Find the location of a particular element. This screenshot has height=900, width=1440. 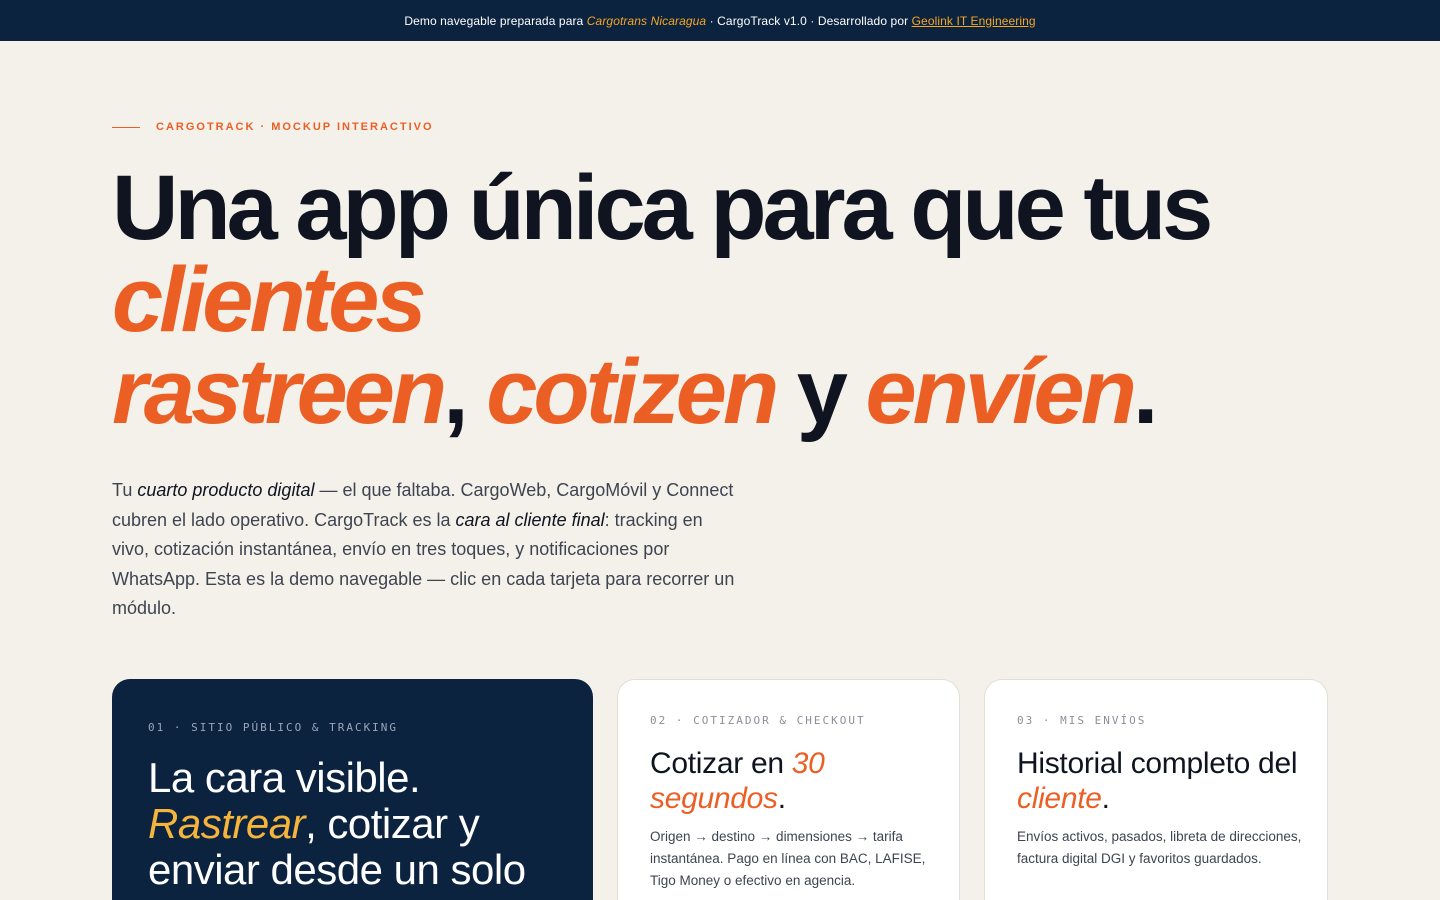

headline-line-2: clientes is located at coordinates (737, 300).